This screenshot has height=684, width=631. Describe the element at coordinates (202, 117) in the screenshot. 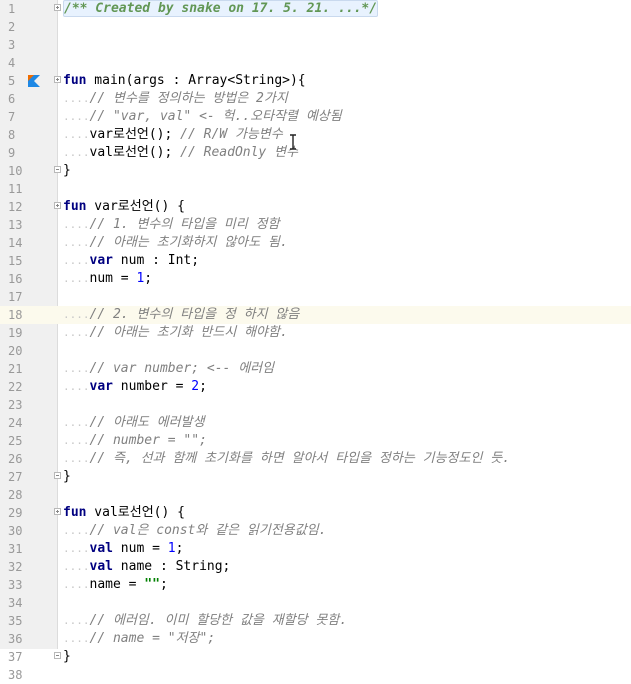

I see `code-text: ....// "var, val" <- 헉..오타작렬 예상됨` at that location.